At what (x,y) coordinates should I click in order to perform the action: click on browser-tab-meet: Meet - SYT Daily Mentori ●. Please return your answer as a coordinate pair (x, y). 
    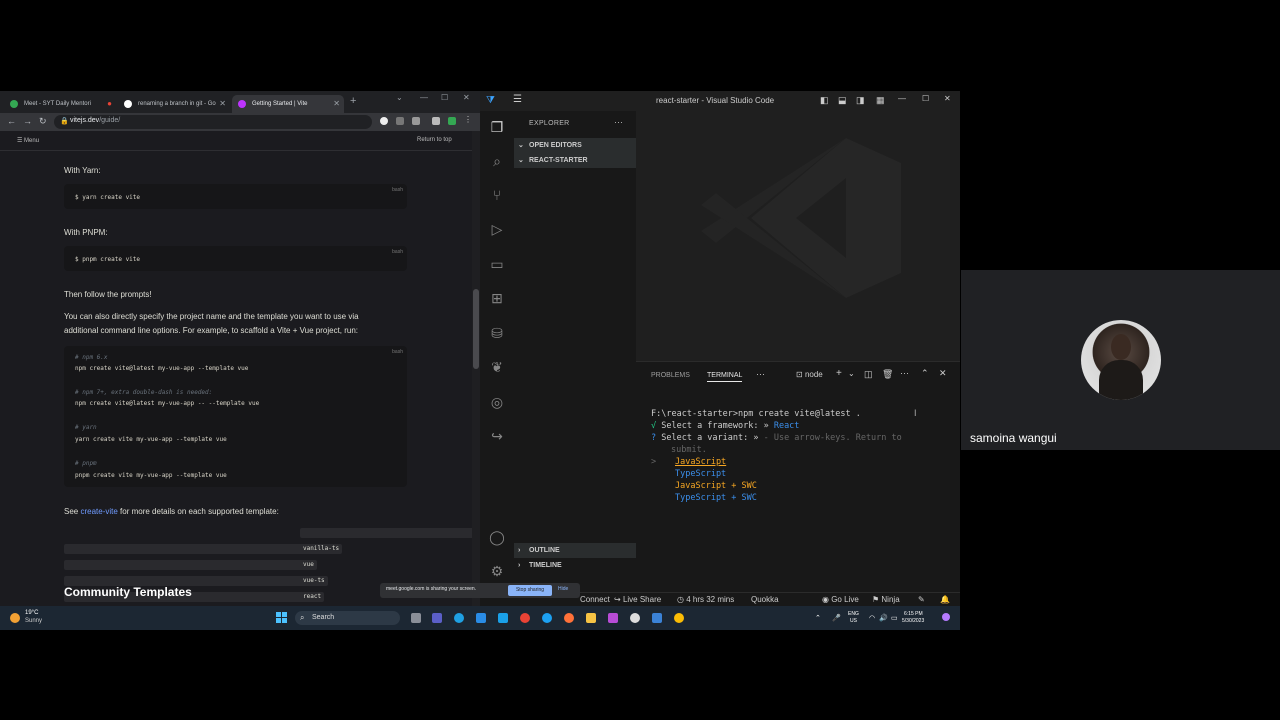
    Looking at the image, I should click on (60, 104).